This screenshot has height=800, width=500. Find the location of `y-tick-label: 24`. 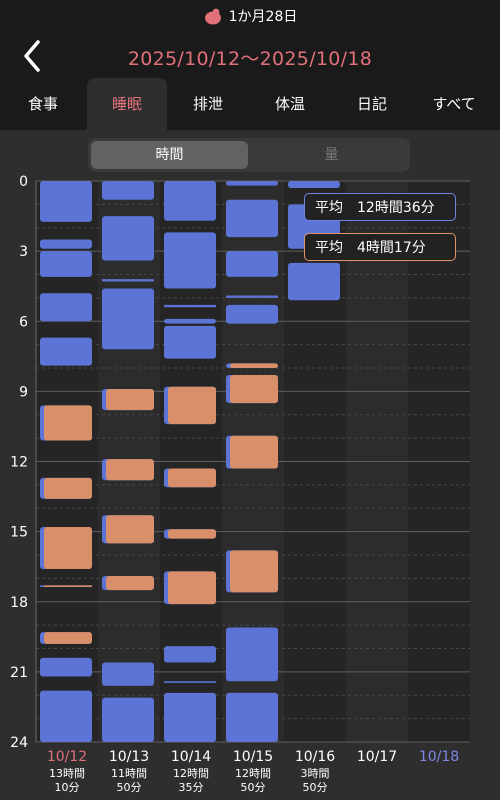

y-tick-label: 24 is located at coordinates (19, 743).